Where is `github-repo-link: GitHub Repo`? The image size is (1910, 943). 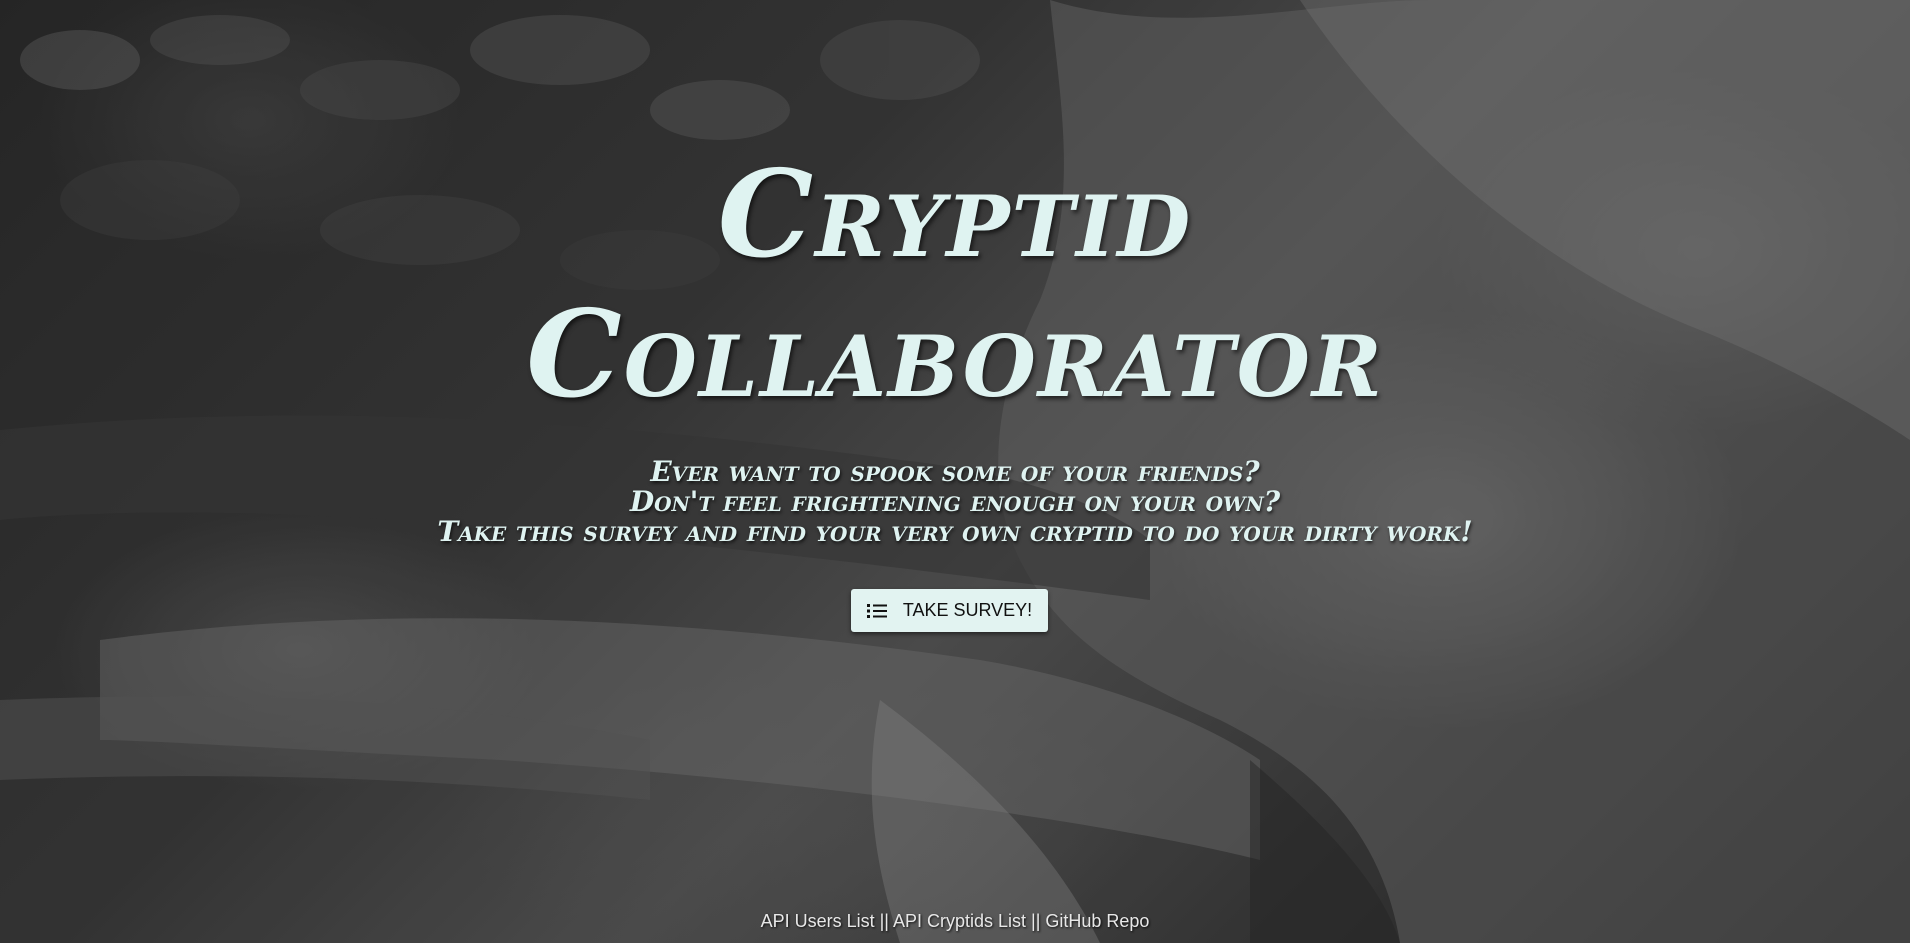
github-repo-link: GitHub Repo is located at coordinates (1097, 921).